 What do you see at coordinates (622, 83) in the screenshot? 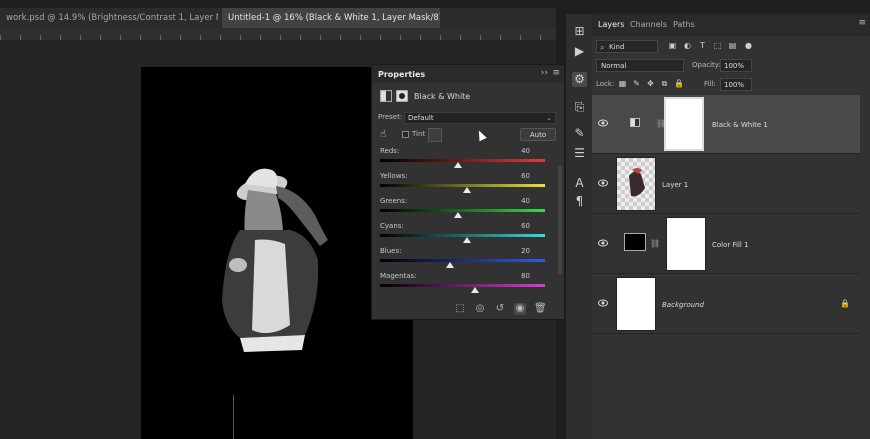
I see `lock-transparent-icon: ▦` at bounding box center [622, 83].